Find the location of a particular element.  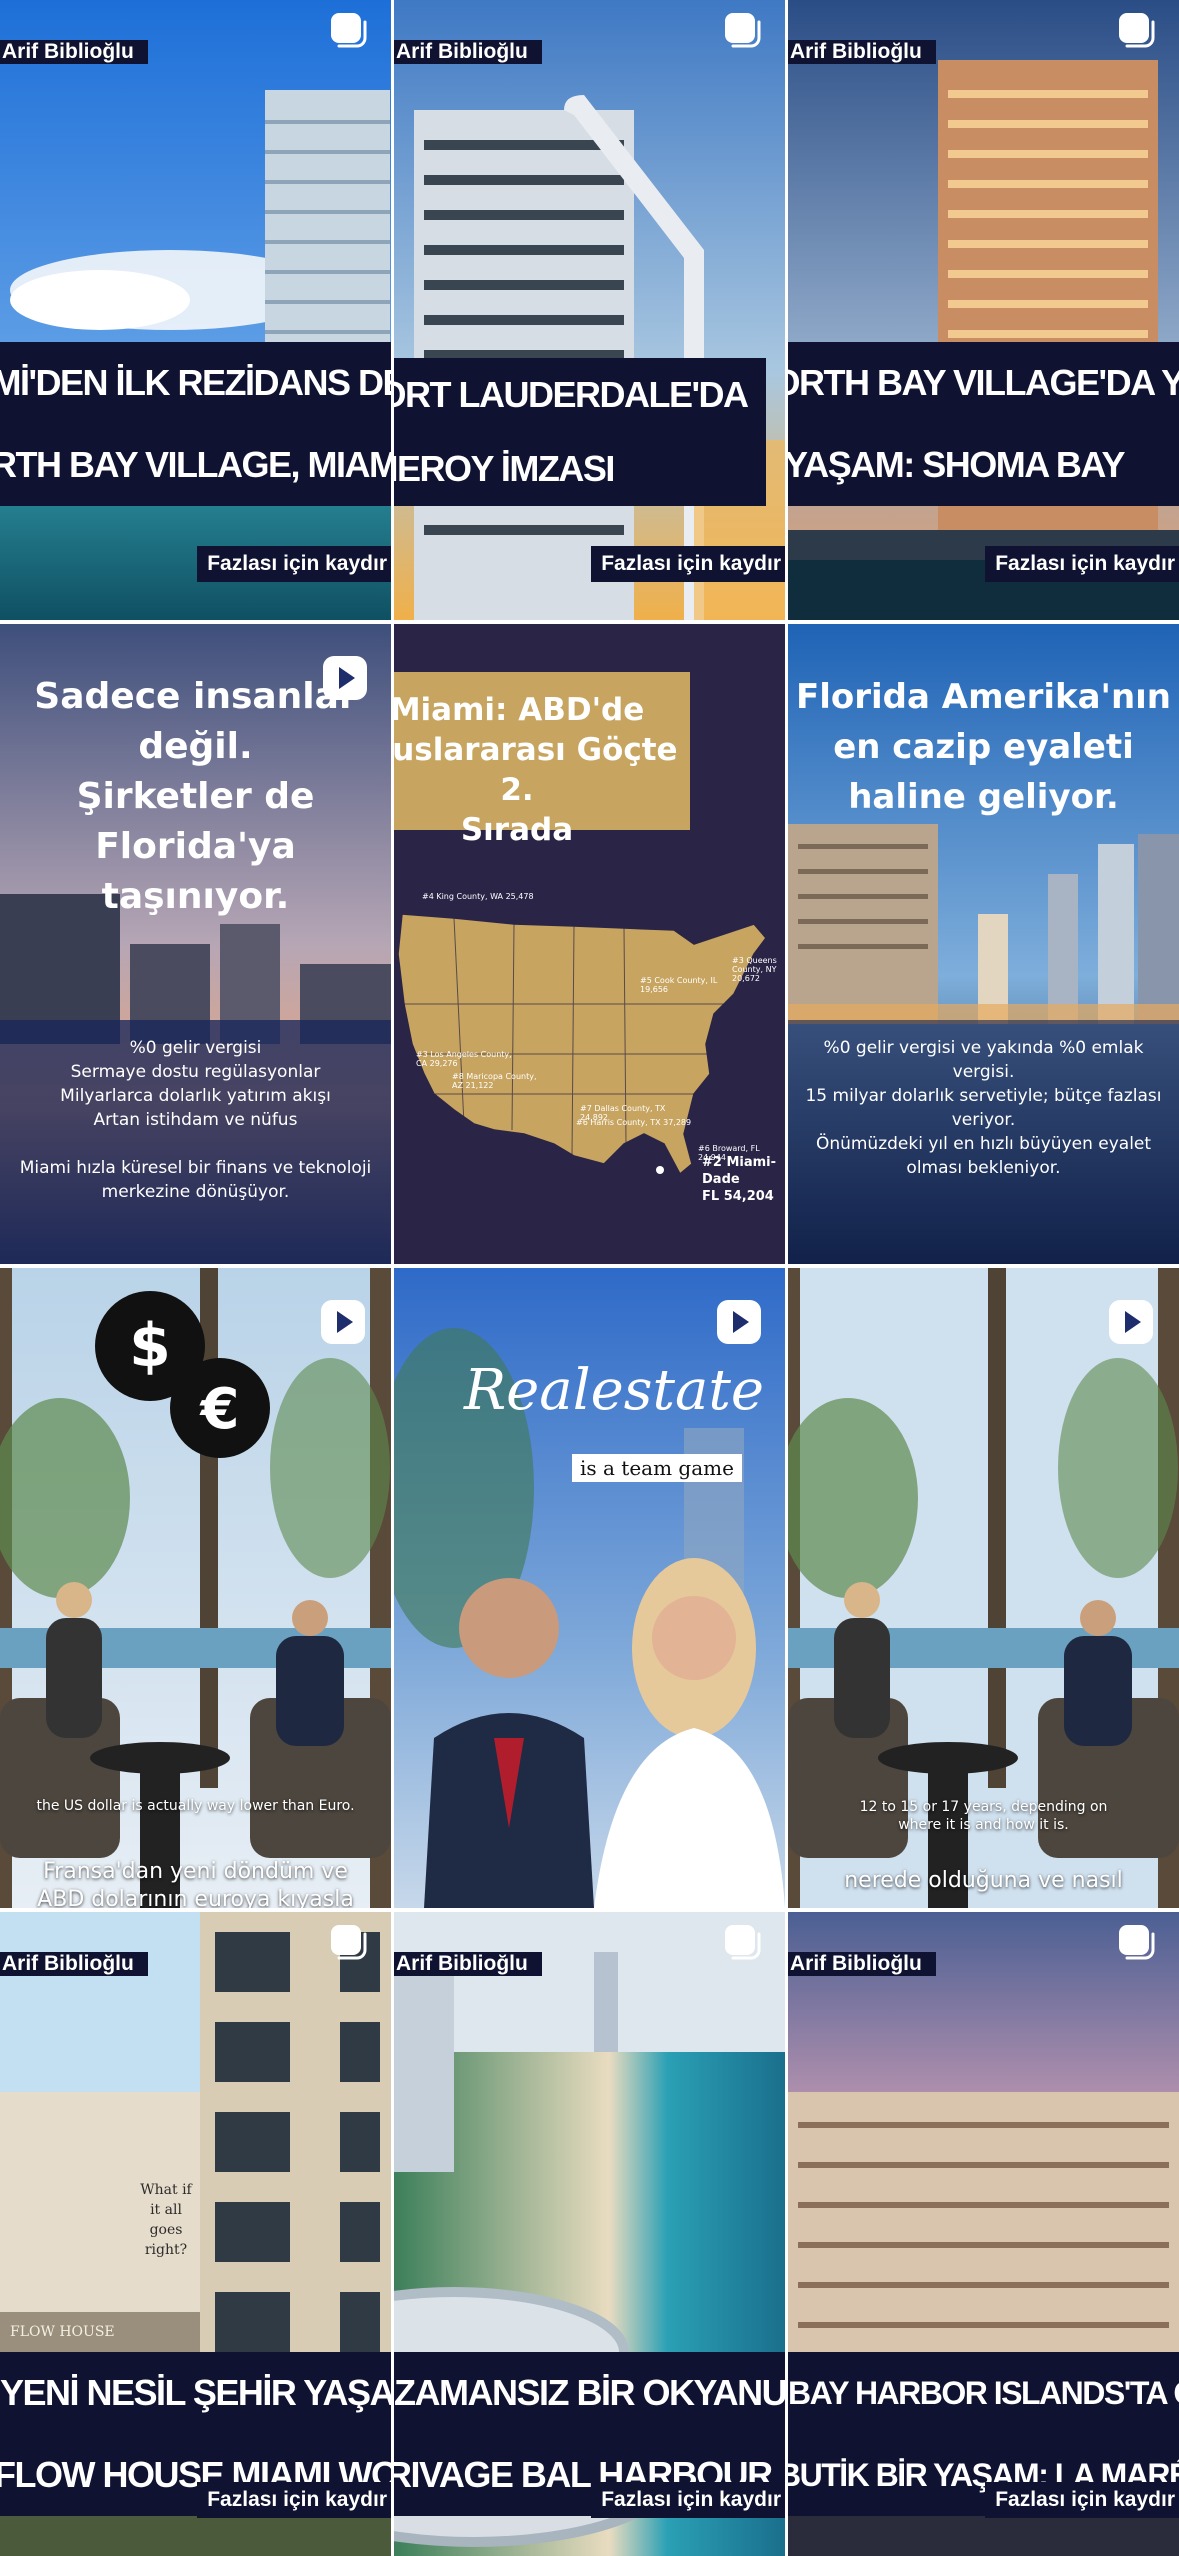

map-label: #5 Cook County, IL 19,656 is located at coordinates (679, 985).